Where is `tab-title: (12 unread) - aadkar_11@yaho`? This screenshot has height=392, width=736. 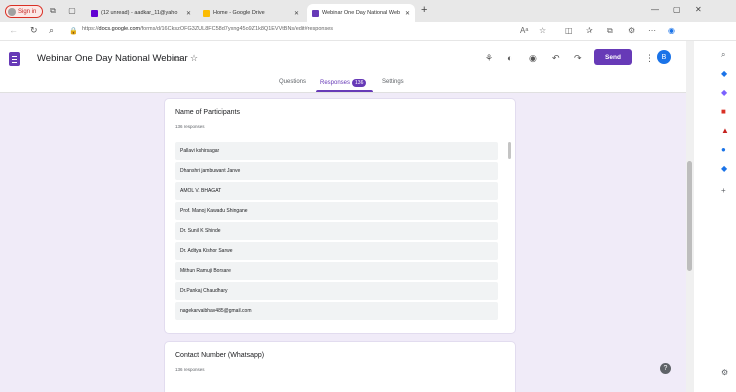 tab-title: (12 unread) - aadkar_11@yaho is located at coordinates (139, 13).